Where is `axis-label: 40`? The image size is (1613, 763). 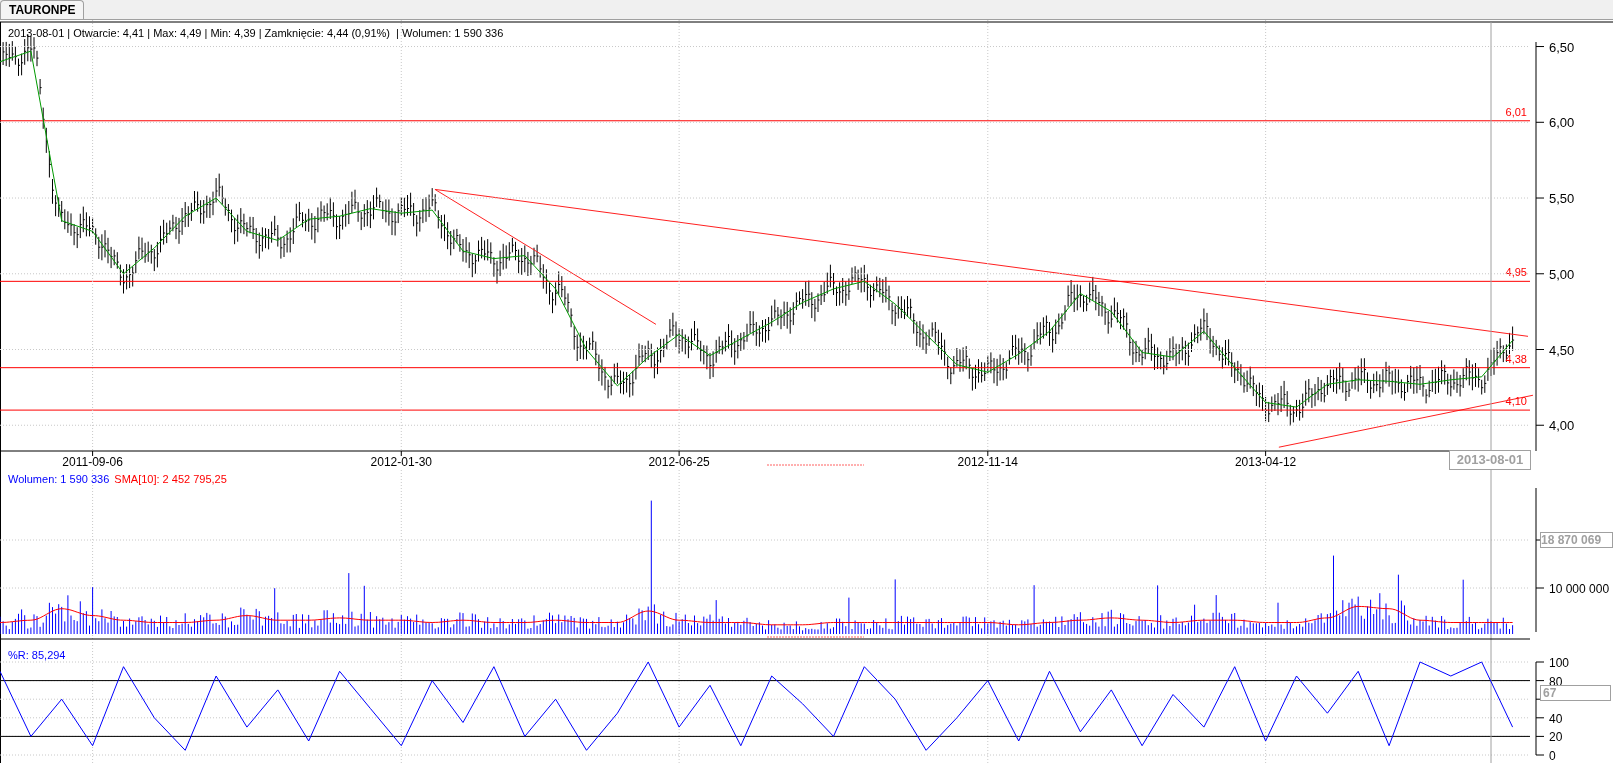
axis-label: 40 is located at coordinates (1556, 718).